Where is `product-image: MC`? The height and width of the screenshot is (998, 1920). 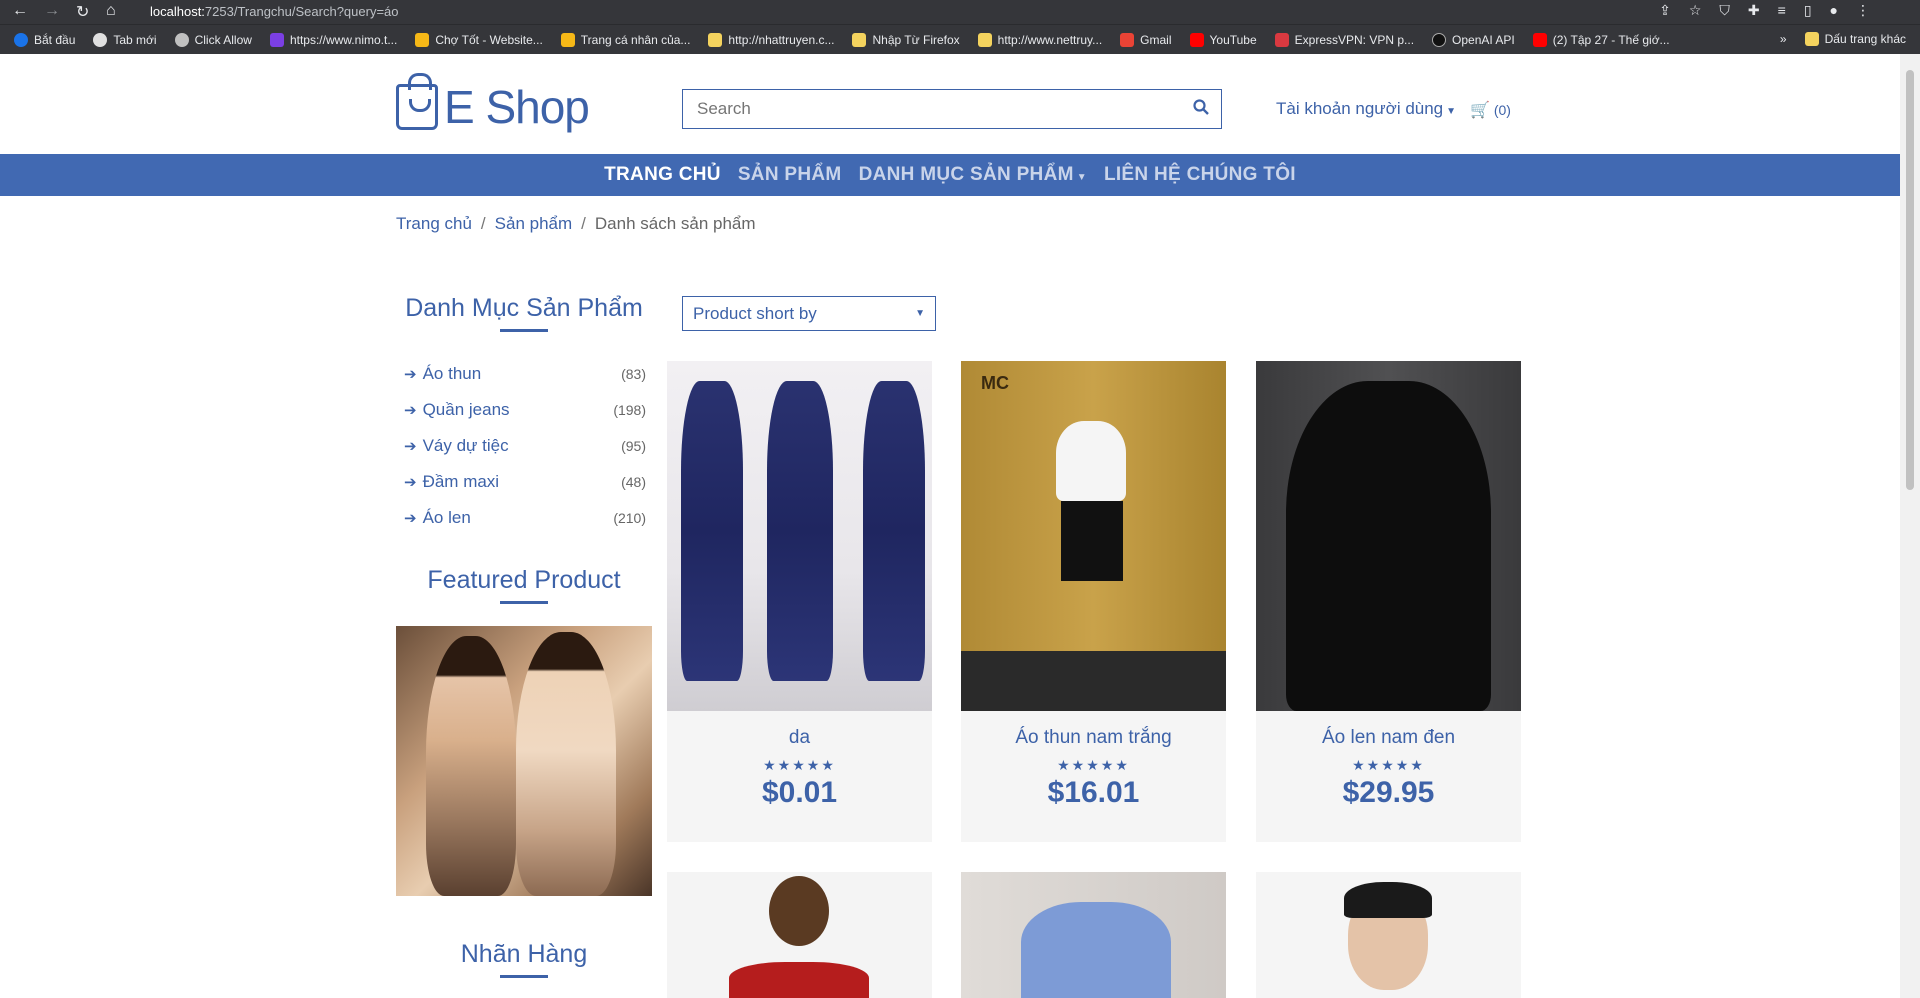
product-image: MC is located at coordinates (1093, 536).